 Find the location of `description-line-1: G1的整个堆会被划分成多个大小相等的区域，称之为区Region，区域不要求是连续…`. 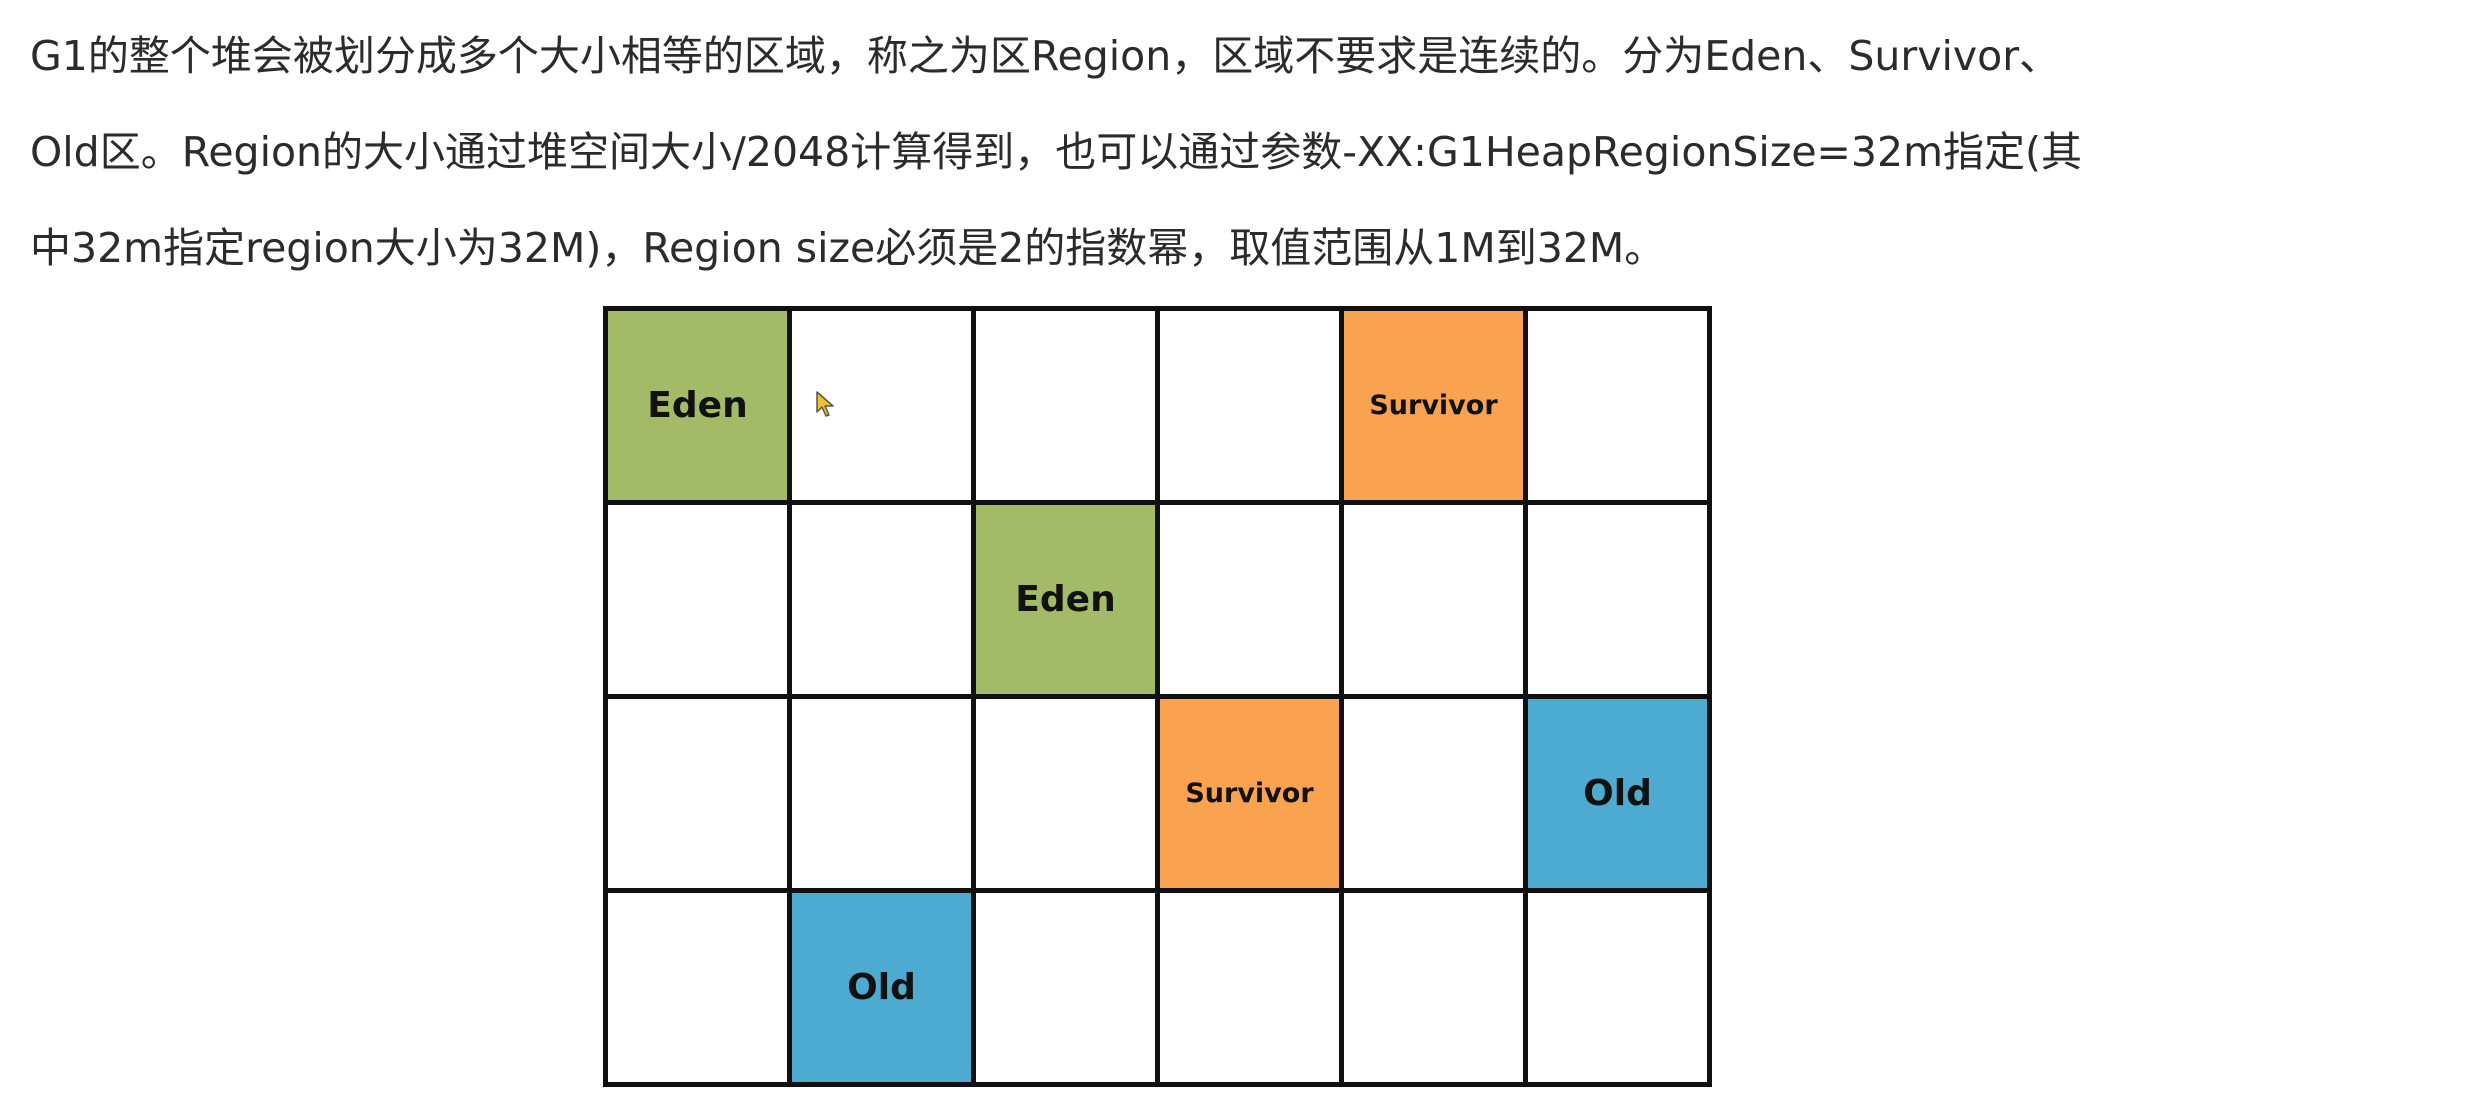

description-line-1: G1的整个堆会被划分成多个大小相等的区域，称之为区Region，区域不要求是连续… is located at coordinates (1045, 56).